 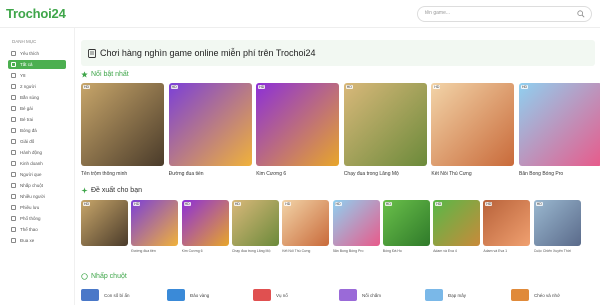 What do you see at coordinates (37, 174) in the screenshot?
I see `sidebar-item: Người que` at bounding box center [37, 174].